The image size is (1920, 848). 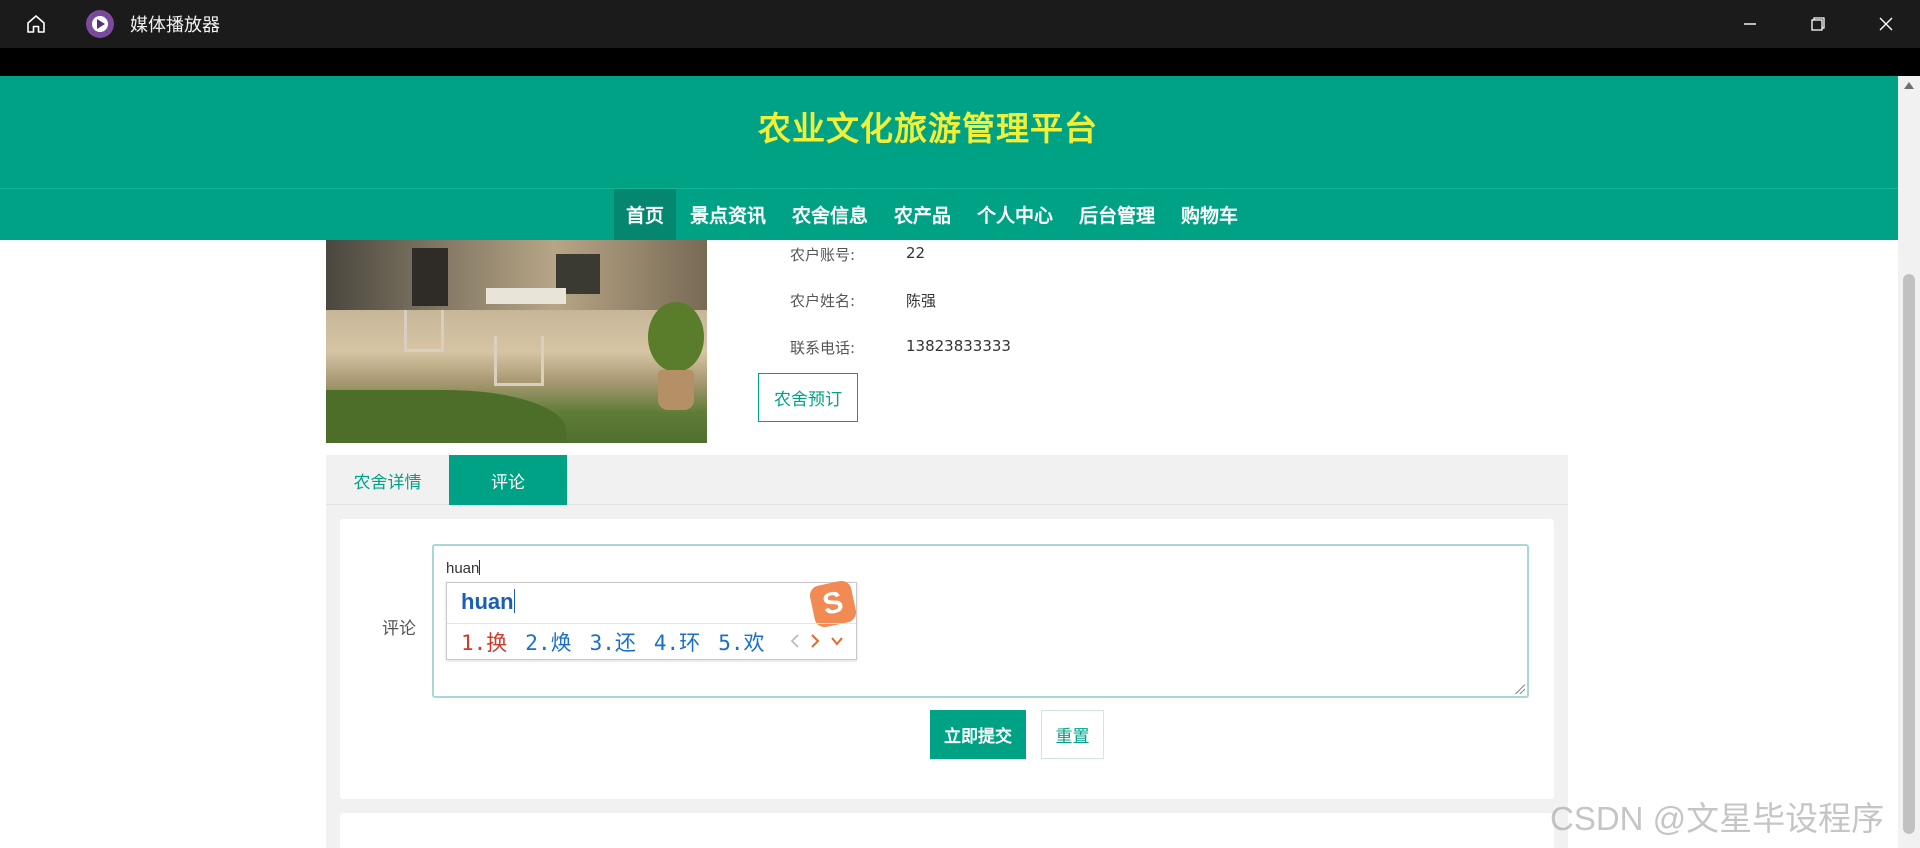 I want to click on nav-farm-products: 农产品, so click(x=922, y=214).